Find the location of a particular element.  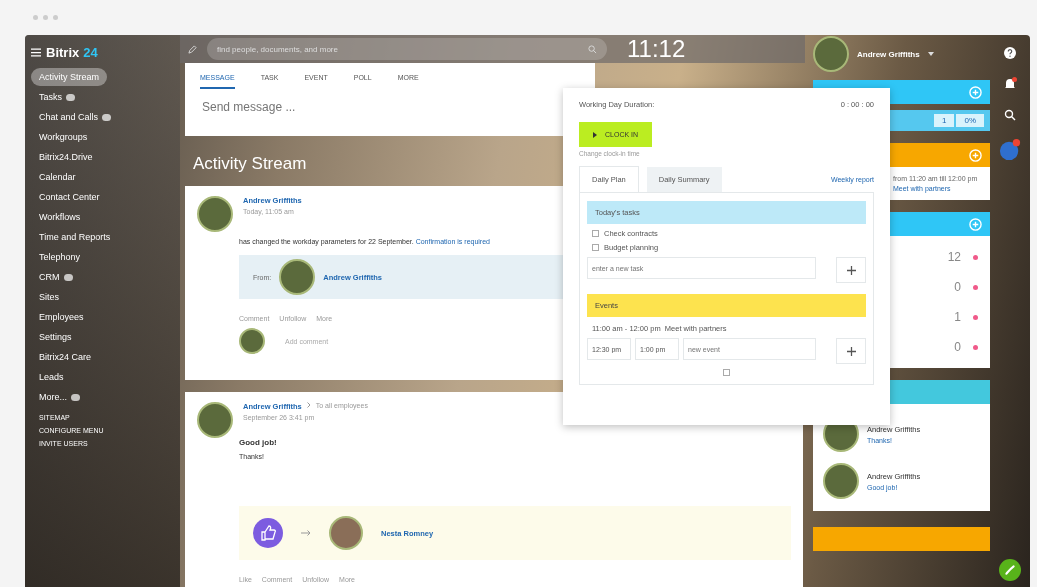

sidebar-item: Sites is located at coordinates (49, 297).